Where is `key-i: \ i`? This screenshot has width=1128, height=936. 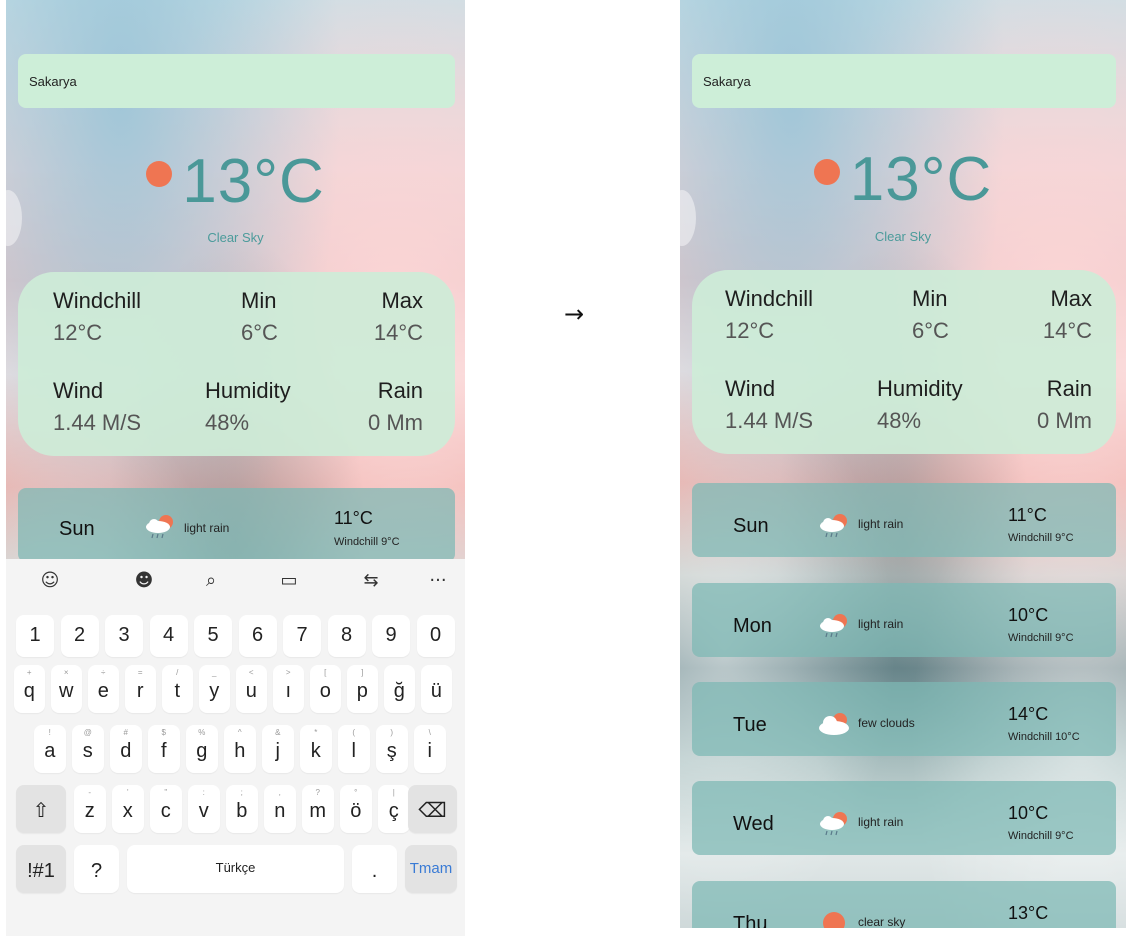 key-i: \ i is located at coordinates (430, 749).